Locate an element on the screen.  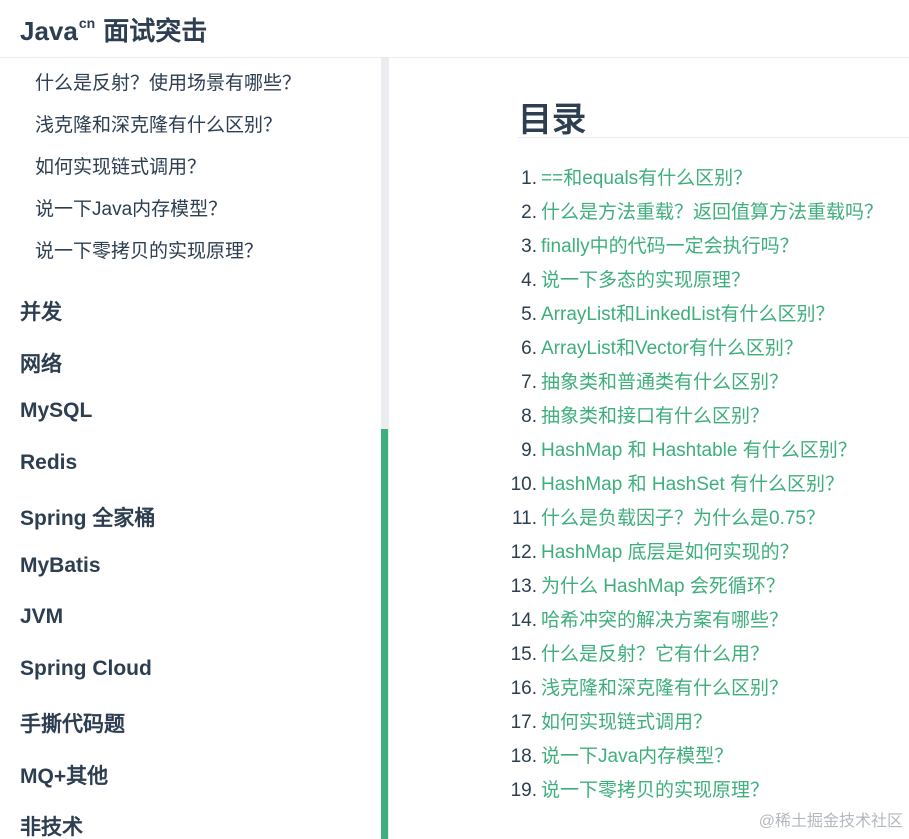
toc-item-link: 抽象类和接口有什么区别？ is located at coordinates (655, 417).